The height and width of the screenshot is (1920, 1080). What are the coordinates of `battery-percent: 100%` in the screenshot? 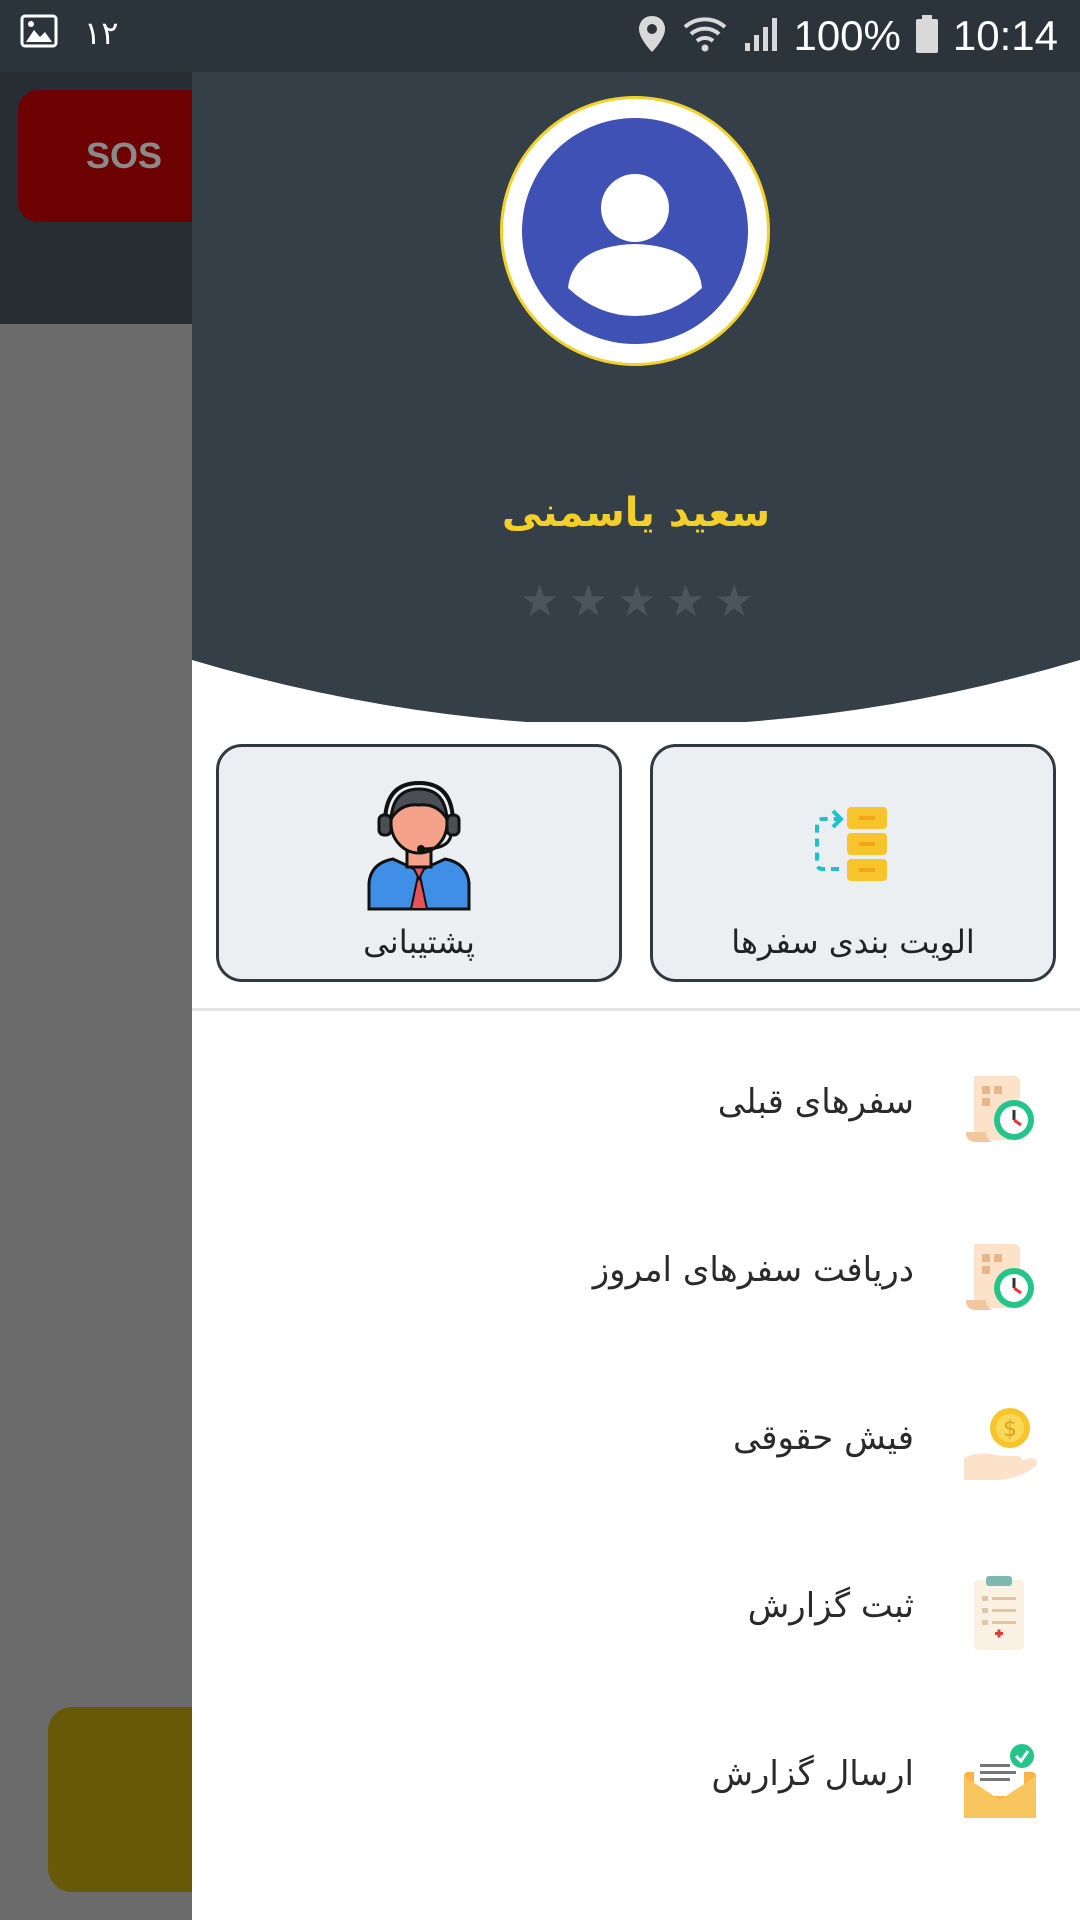 It's located at (847, 35).